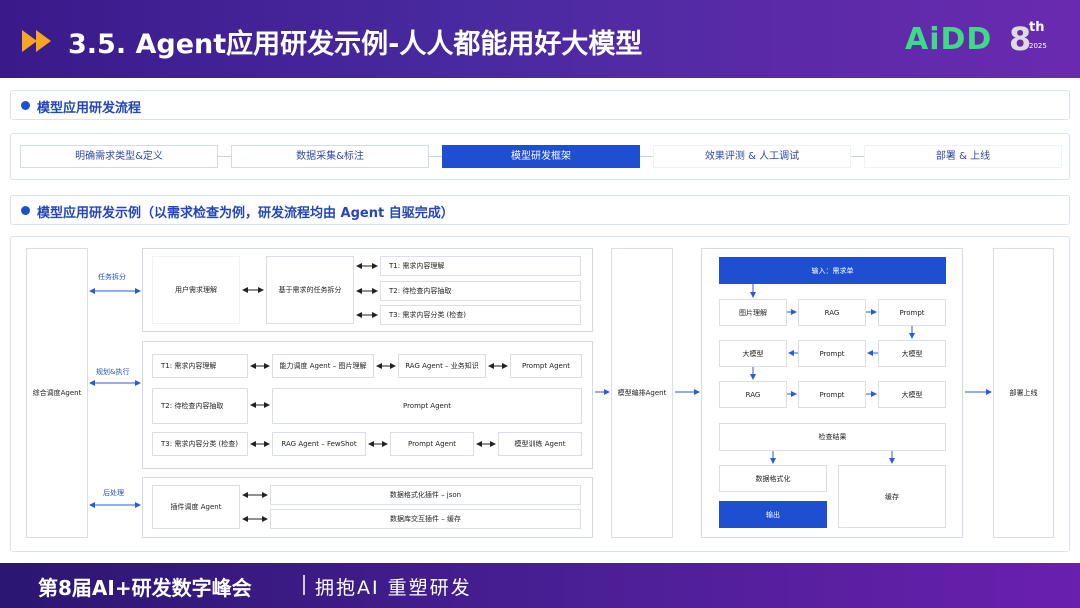  What do you see at coordinates (196, 507) in the screenshot?
I see `node-plugin-agent: 插件调度 Agent` at bounding box center [196, 507].